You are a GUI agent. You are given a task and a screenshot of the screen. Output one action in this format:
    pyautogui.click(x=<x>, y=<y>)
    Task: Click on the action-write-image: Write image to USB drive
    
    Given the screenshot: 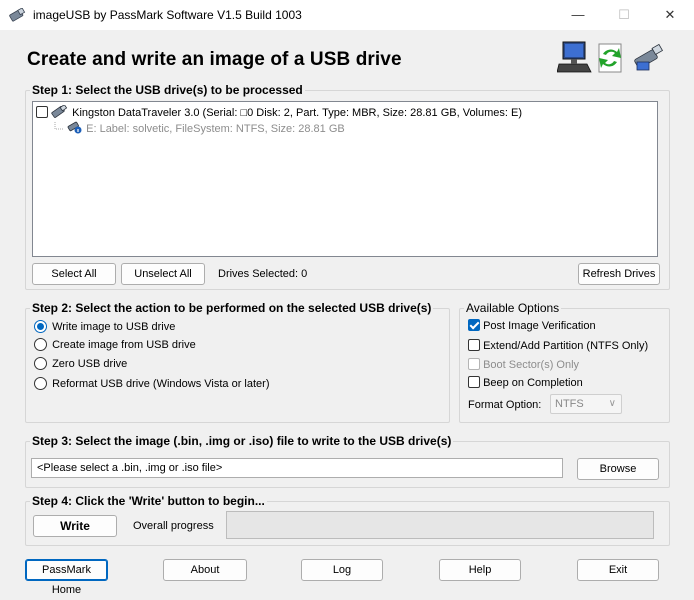 What is the action you would take?
    pyautogui.click(x=104, y=326)
    